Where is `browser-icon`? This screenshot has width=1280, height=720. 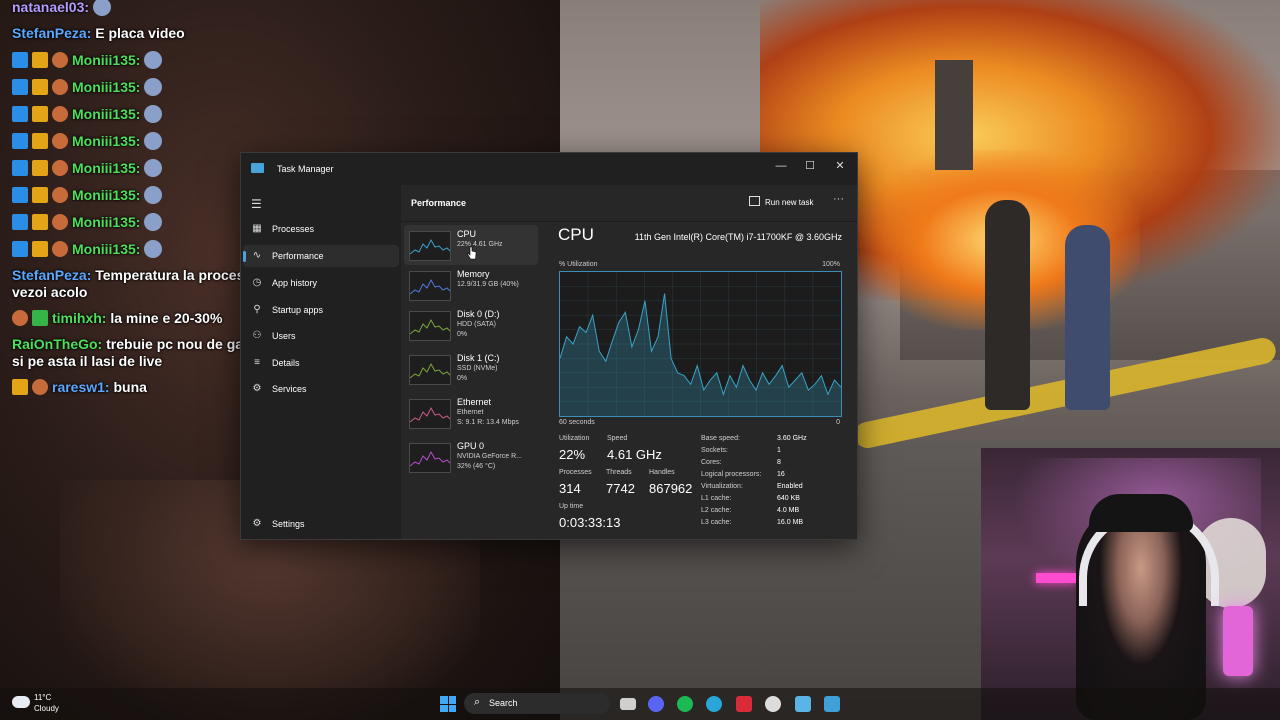 browser-icon is located at coordinates (773, 704).